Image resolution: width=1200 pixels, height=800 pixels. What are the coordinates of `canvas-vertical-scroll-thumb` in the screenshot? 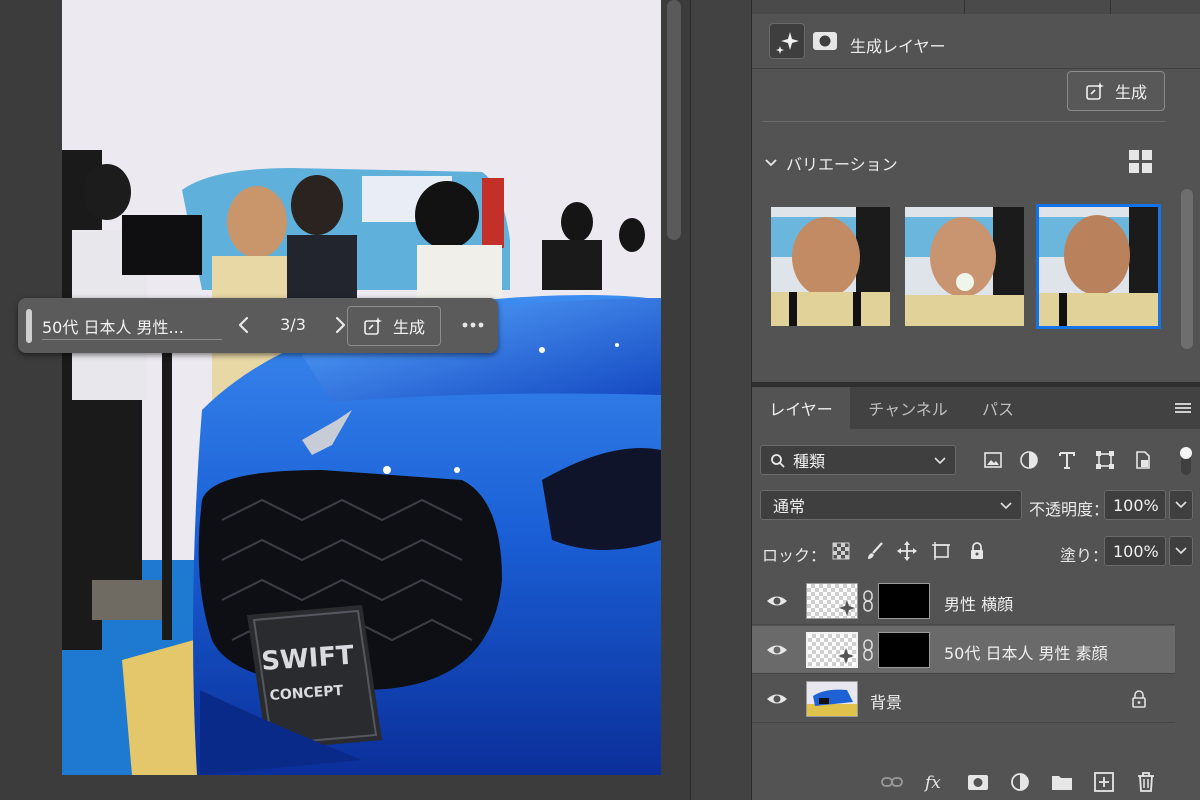 It's located at (674, 120).